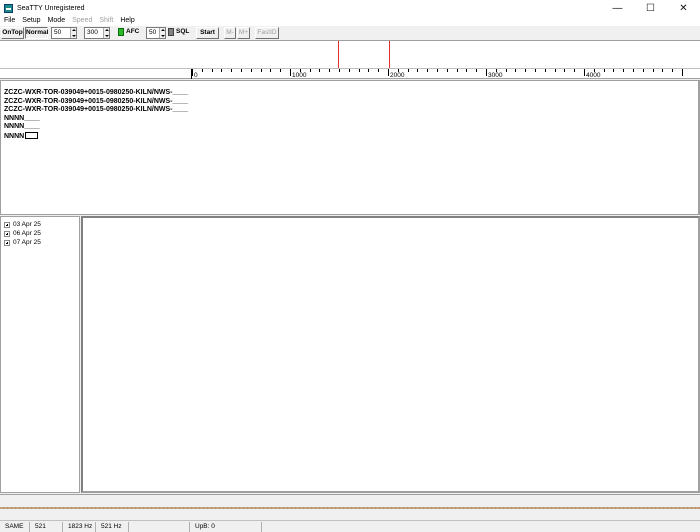 Image resolution: width=700 pixels, height=532 pixels. I want to click on tree-item-date: 03 Apr 25, so click(22, 224).